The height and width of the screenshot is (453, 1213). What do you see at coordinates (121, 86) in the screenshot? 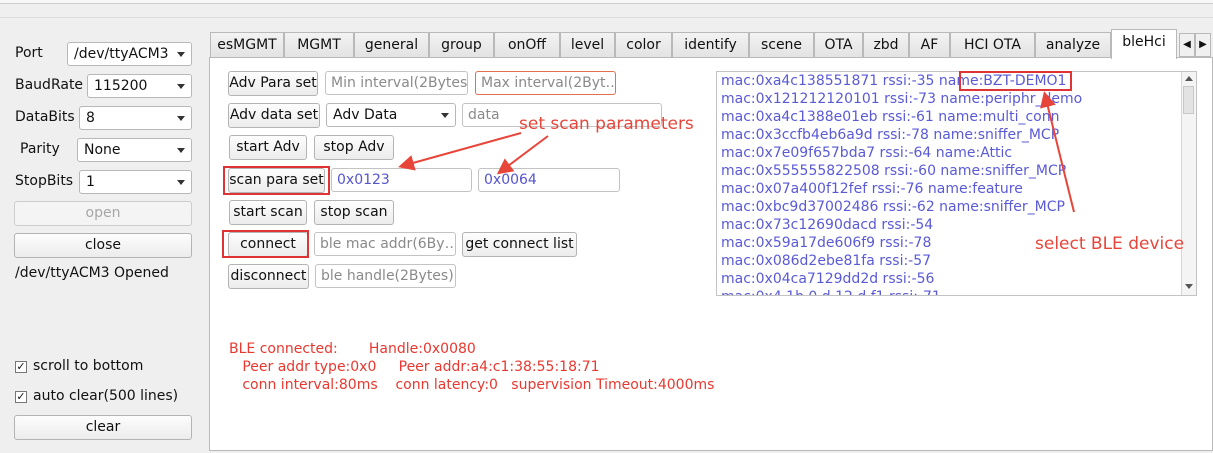
I see `baudrate-value: 115200` at bounding box center [121, 86].